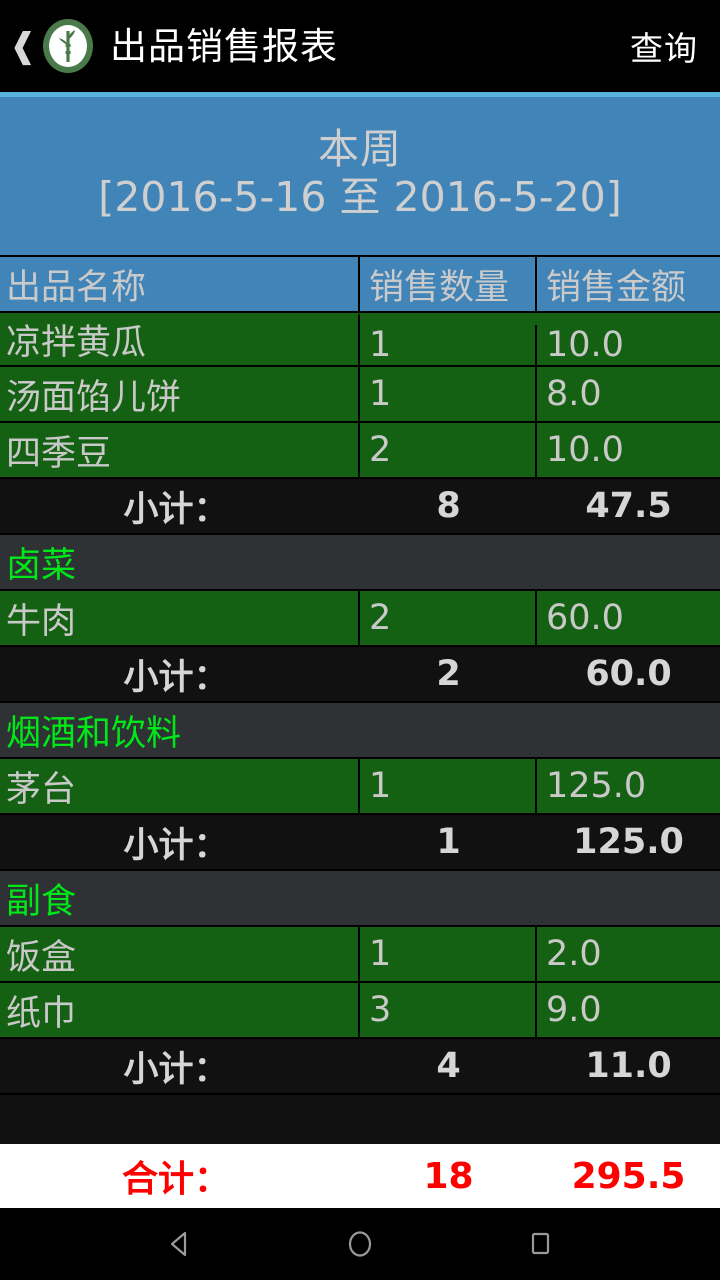  What do you see at coordinates (360, 1067) in the screenshot?
I see `subtotal-row: 小计： 4 11.0` at bounding box center [360, 1067].